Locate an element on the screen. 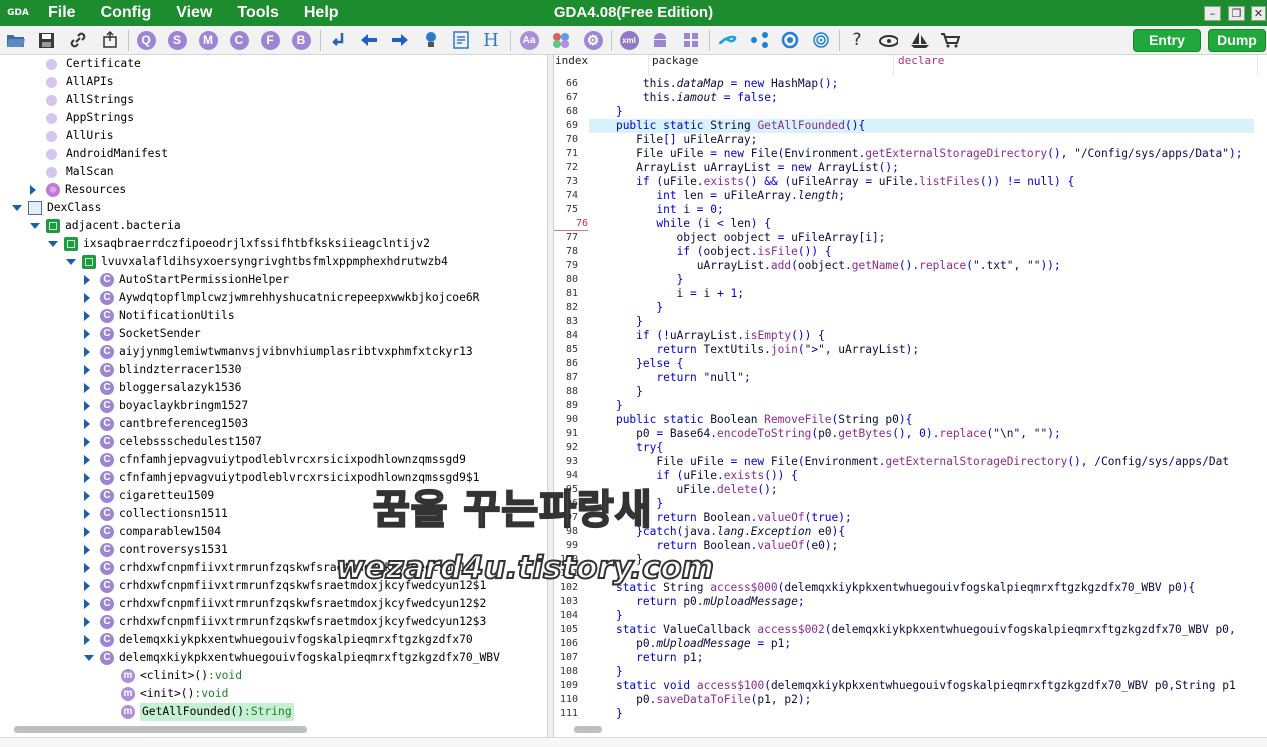  code-line: p0.mUploadMessage = p1; is located at coordinates (690, 644).